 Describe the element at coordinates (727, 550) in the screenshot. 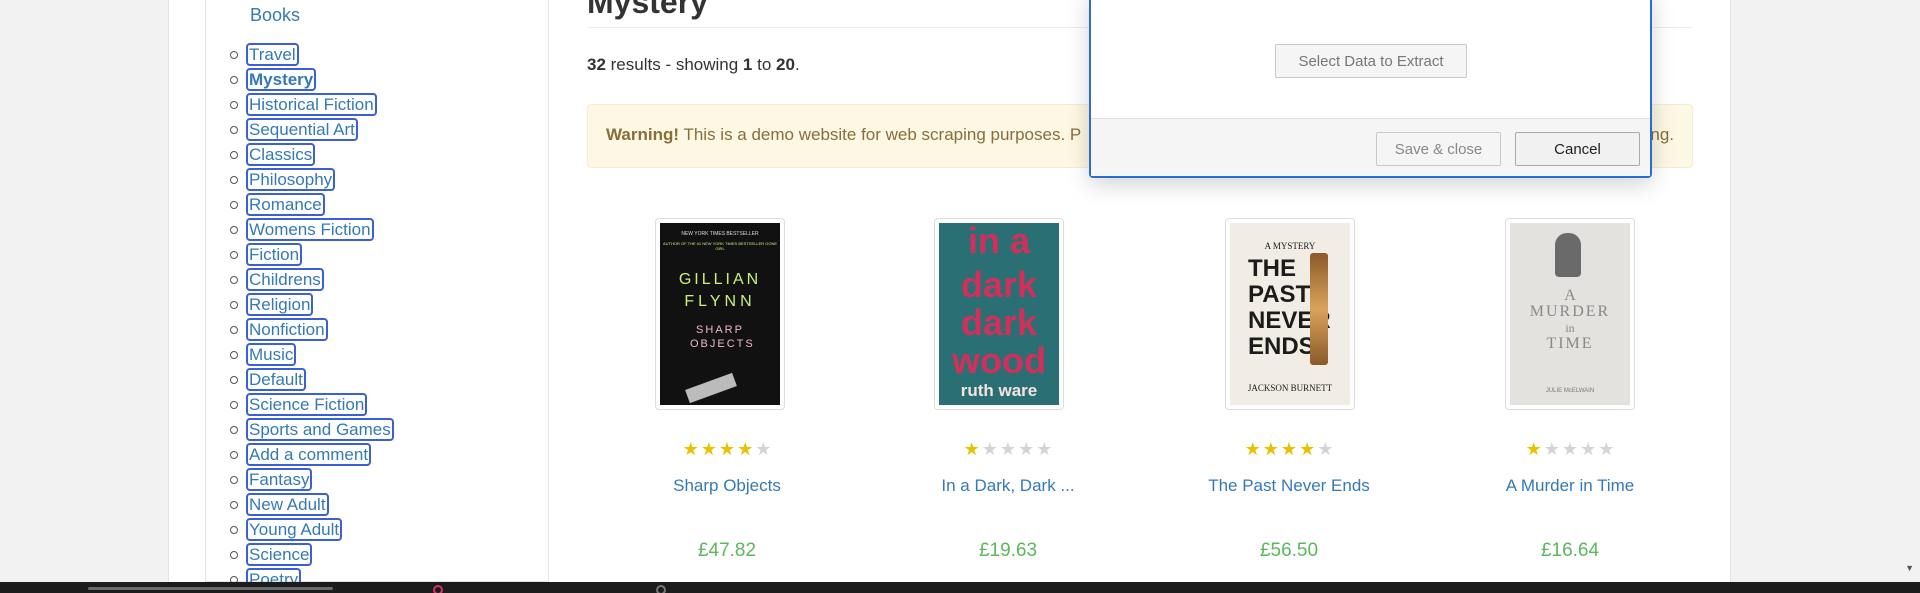

I see `product-price: £47.82` at that location.